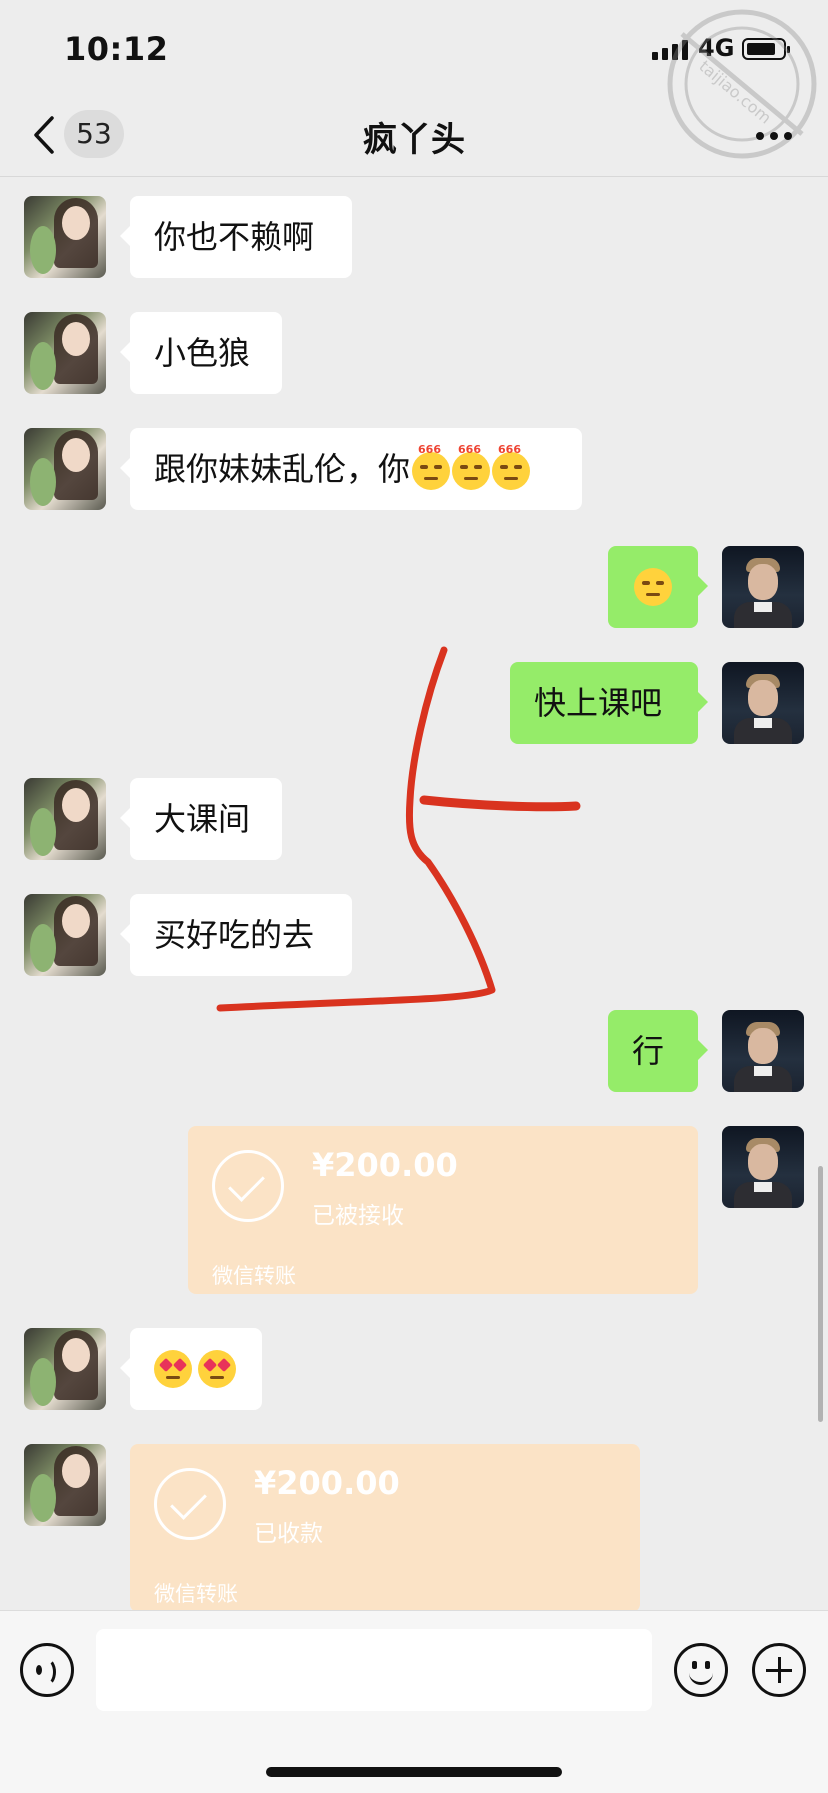 This screenshot has width=828, height=1793. I want to click on incoming-bubble, so click(191, 1369).